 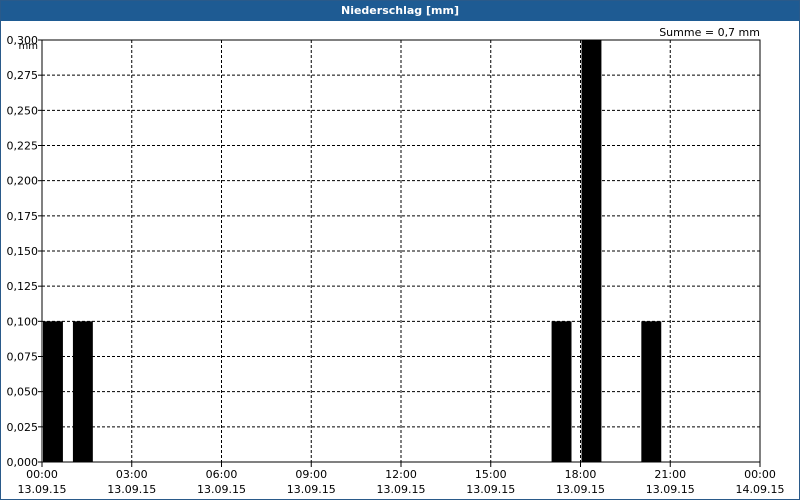 I want to click on x-tick-time-label: 15:00, so click(x=491, y=474).